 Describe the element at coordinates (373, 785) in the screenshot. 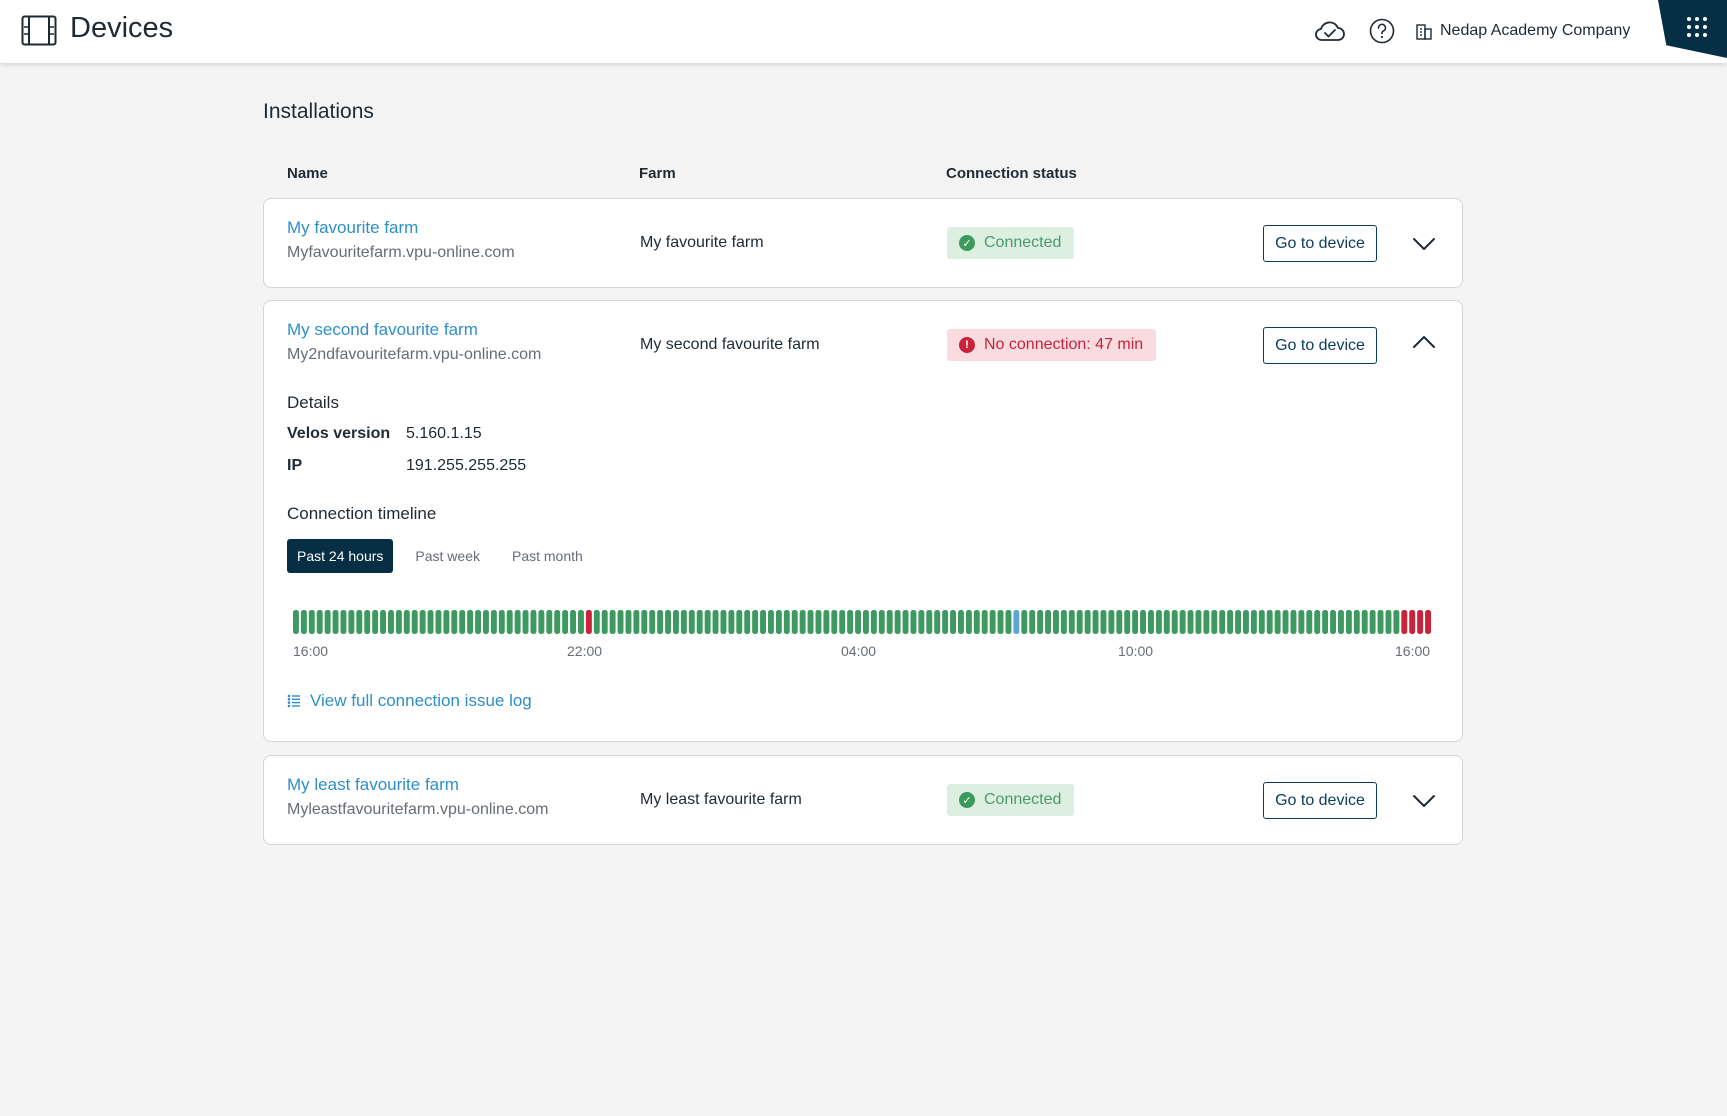

I see `installation-name-link: My least favourite farm` at that location.